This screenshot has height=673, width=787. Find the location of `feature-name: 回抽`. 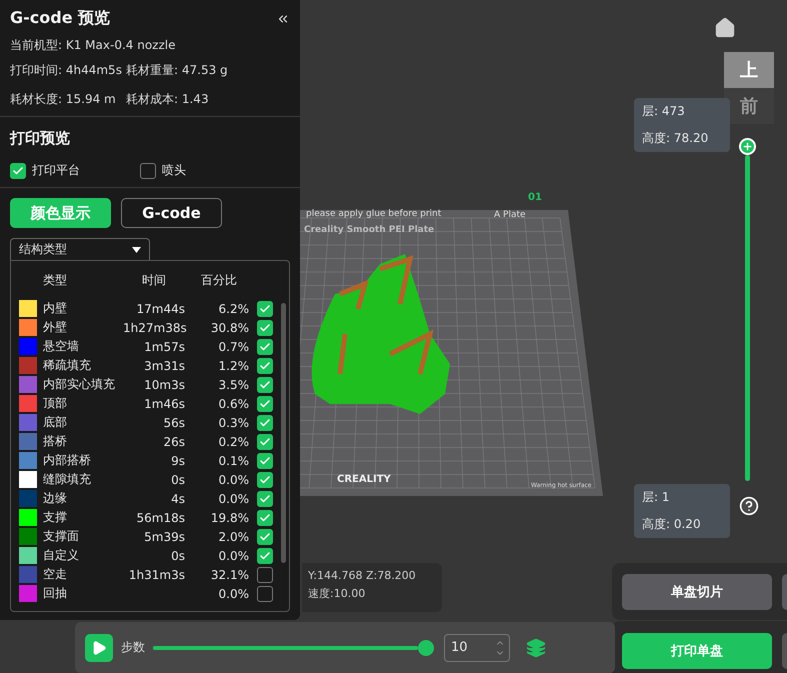

feature-name: 回抽 is located at coordinates (55, 593).